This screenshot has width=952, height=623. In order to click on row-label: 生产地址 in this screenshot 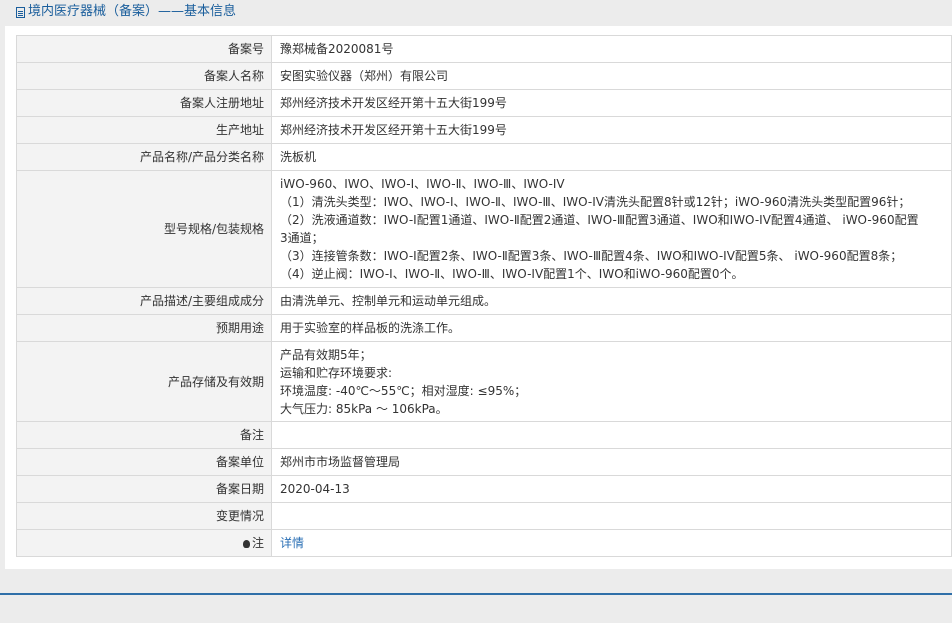, I will do `click(144, 130)`.